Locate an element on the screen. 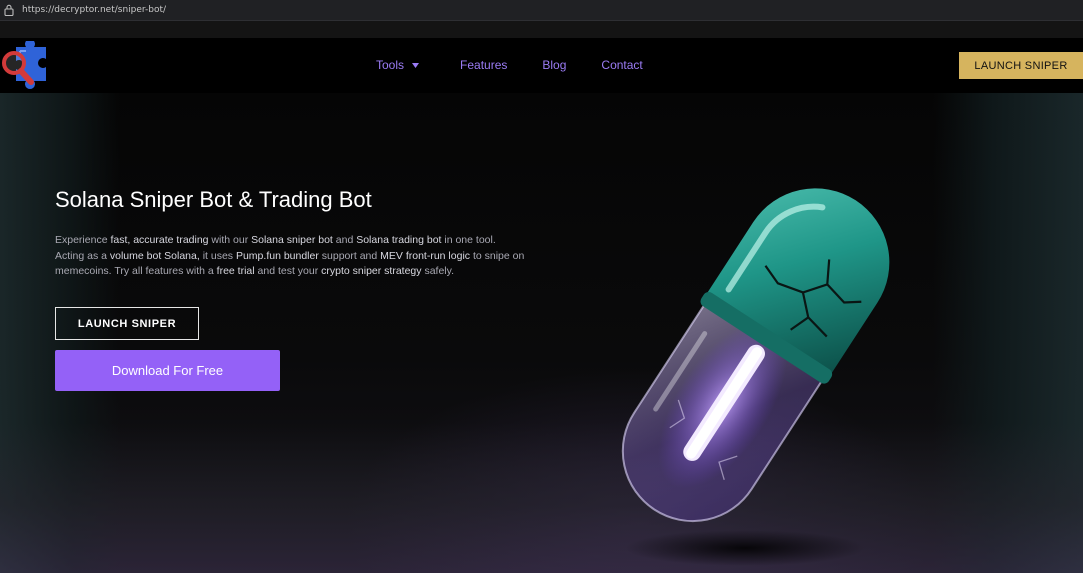 The height and width of the screenshot is (573, 1083). desc-highlight: Solana sniper bot is located at coordinates (292, 240).